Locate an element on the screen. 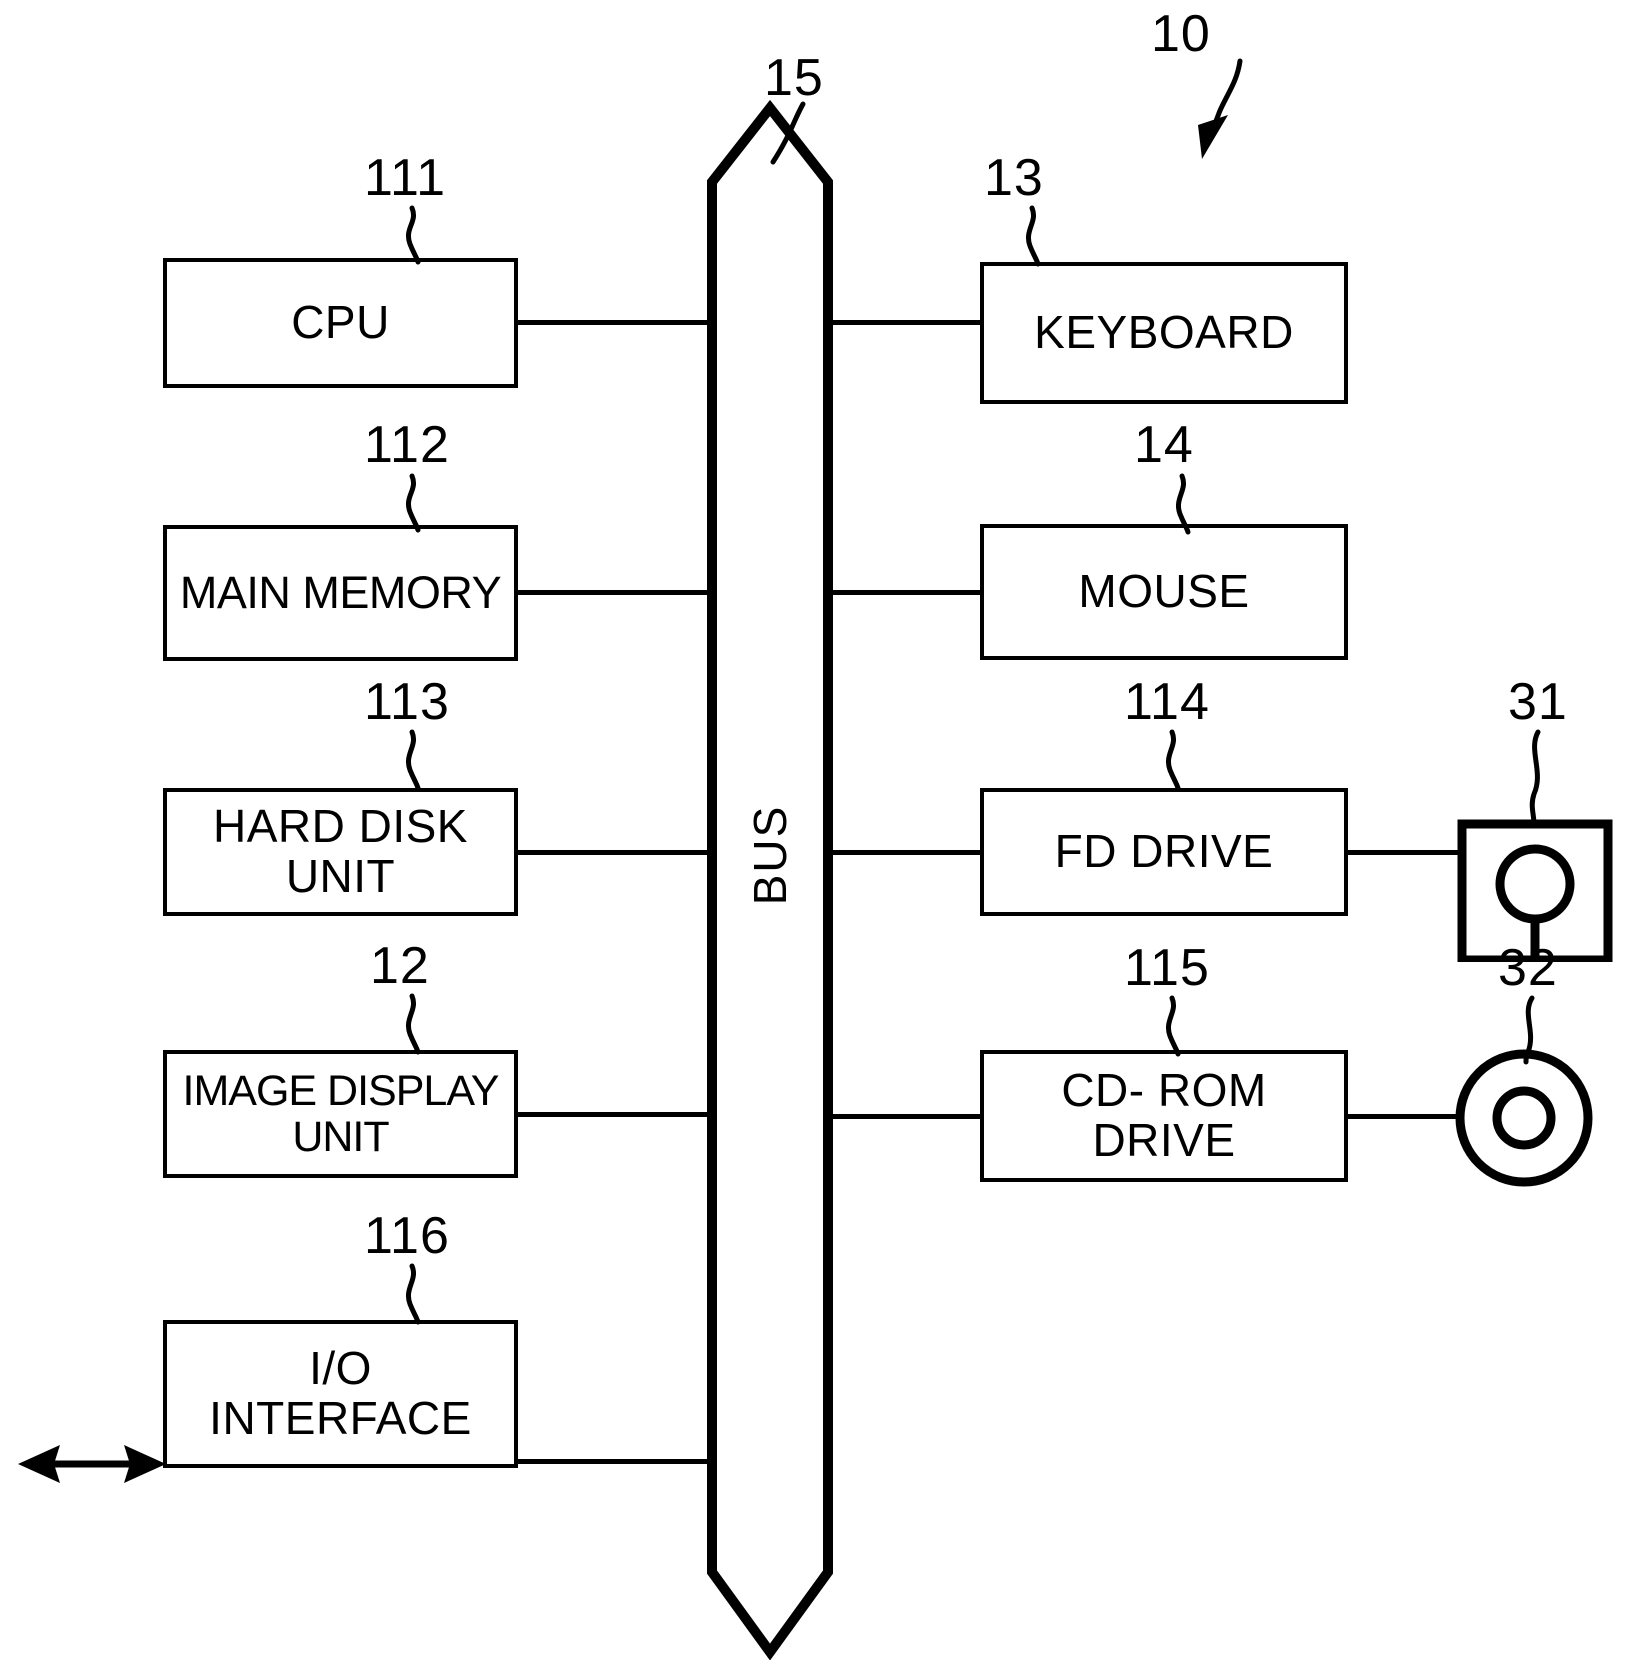 Image resolution: width=1632 pixels, height=1664 pixels. wire-bus-to-fd-drive is located at coordinates (903, 852).